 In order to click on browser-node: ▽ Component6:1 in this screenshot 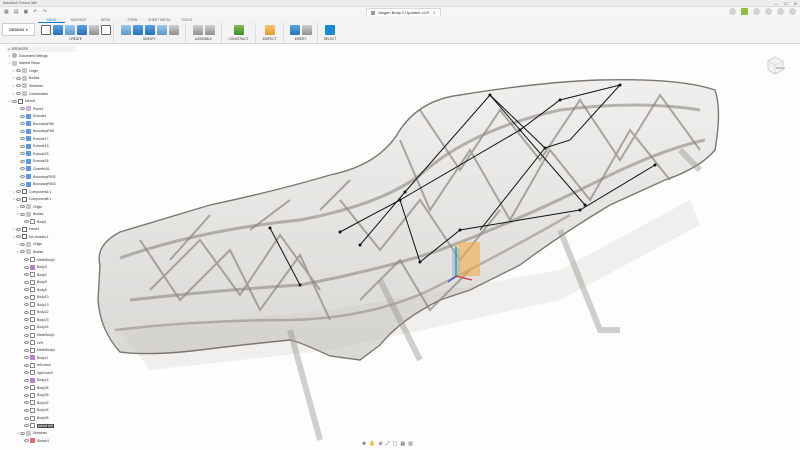, I will do `click(41, 199)`.